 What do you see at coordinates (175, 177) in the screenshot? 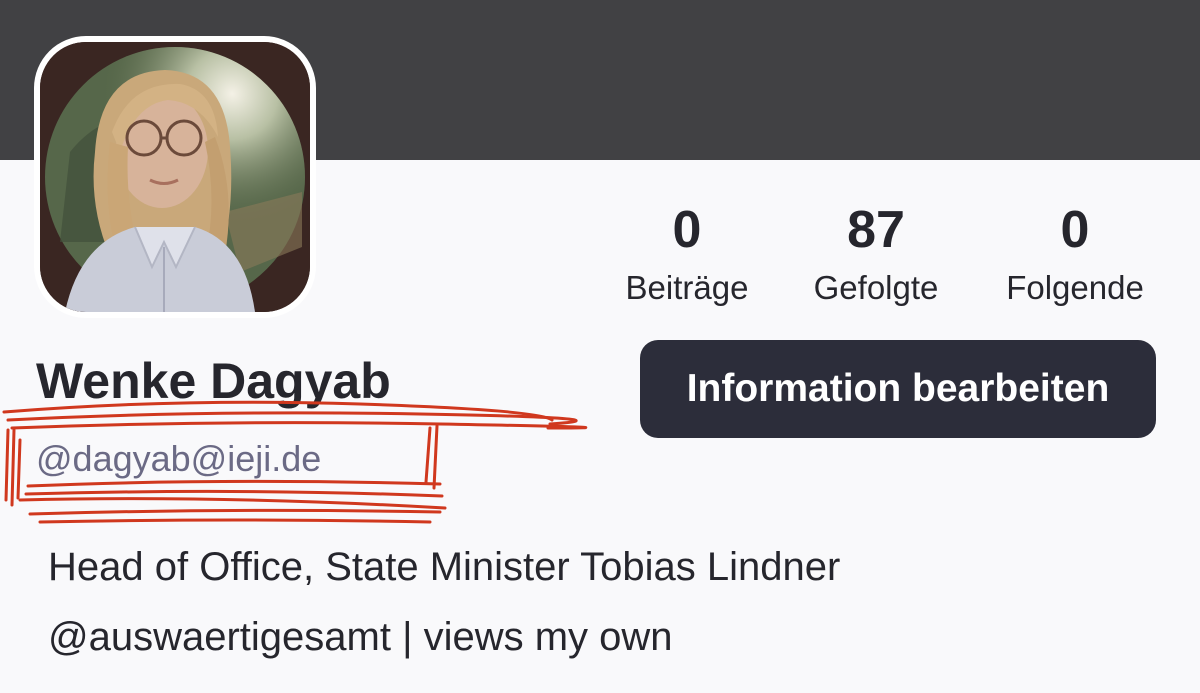
I see `avatar` at bounding box center [175, 177].